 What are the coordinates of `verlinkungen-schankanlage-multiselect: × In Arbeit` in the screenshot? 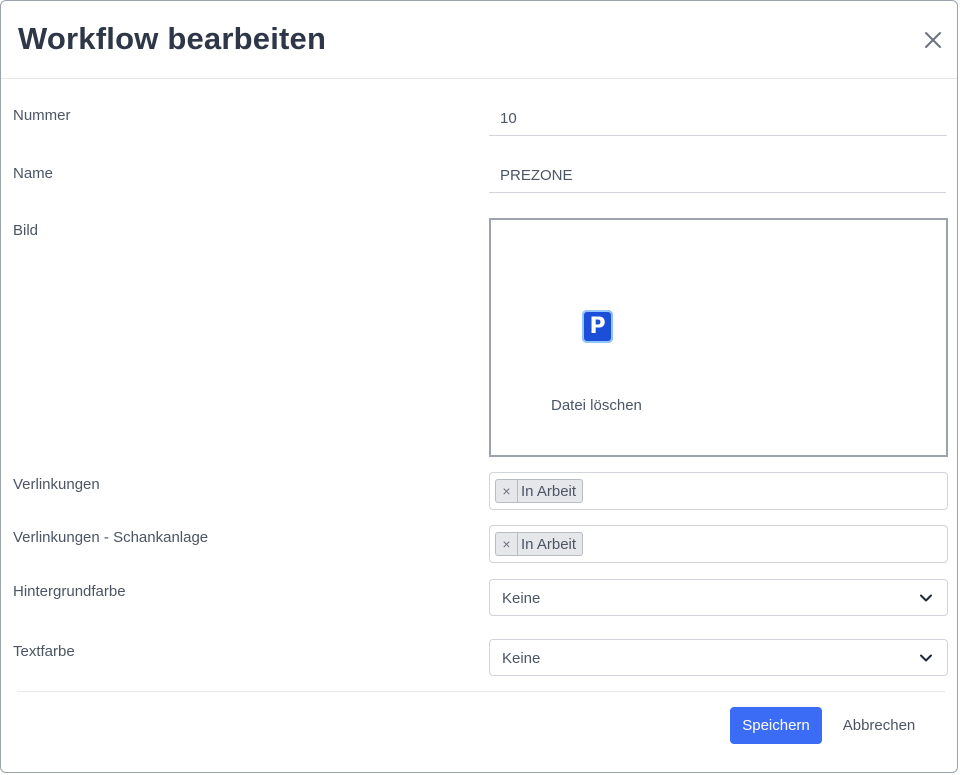 It's located at (718, 544).